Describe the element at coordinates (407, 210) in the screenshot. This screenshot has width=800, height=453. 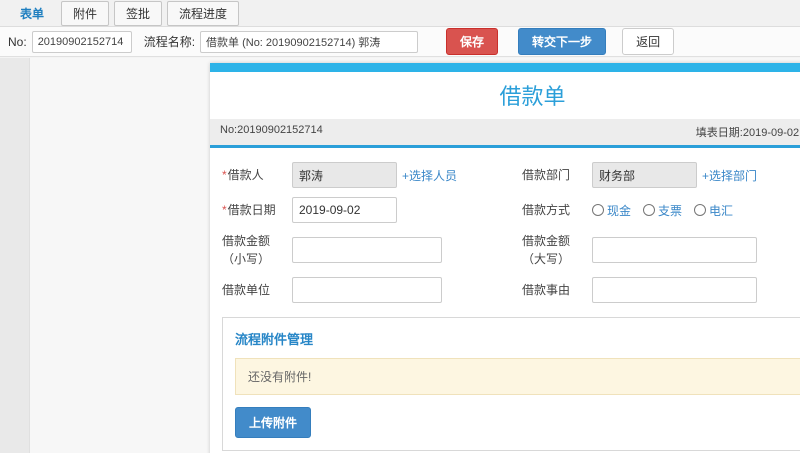
I see `loan-date-field` at that location.